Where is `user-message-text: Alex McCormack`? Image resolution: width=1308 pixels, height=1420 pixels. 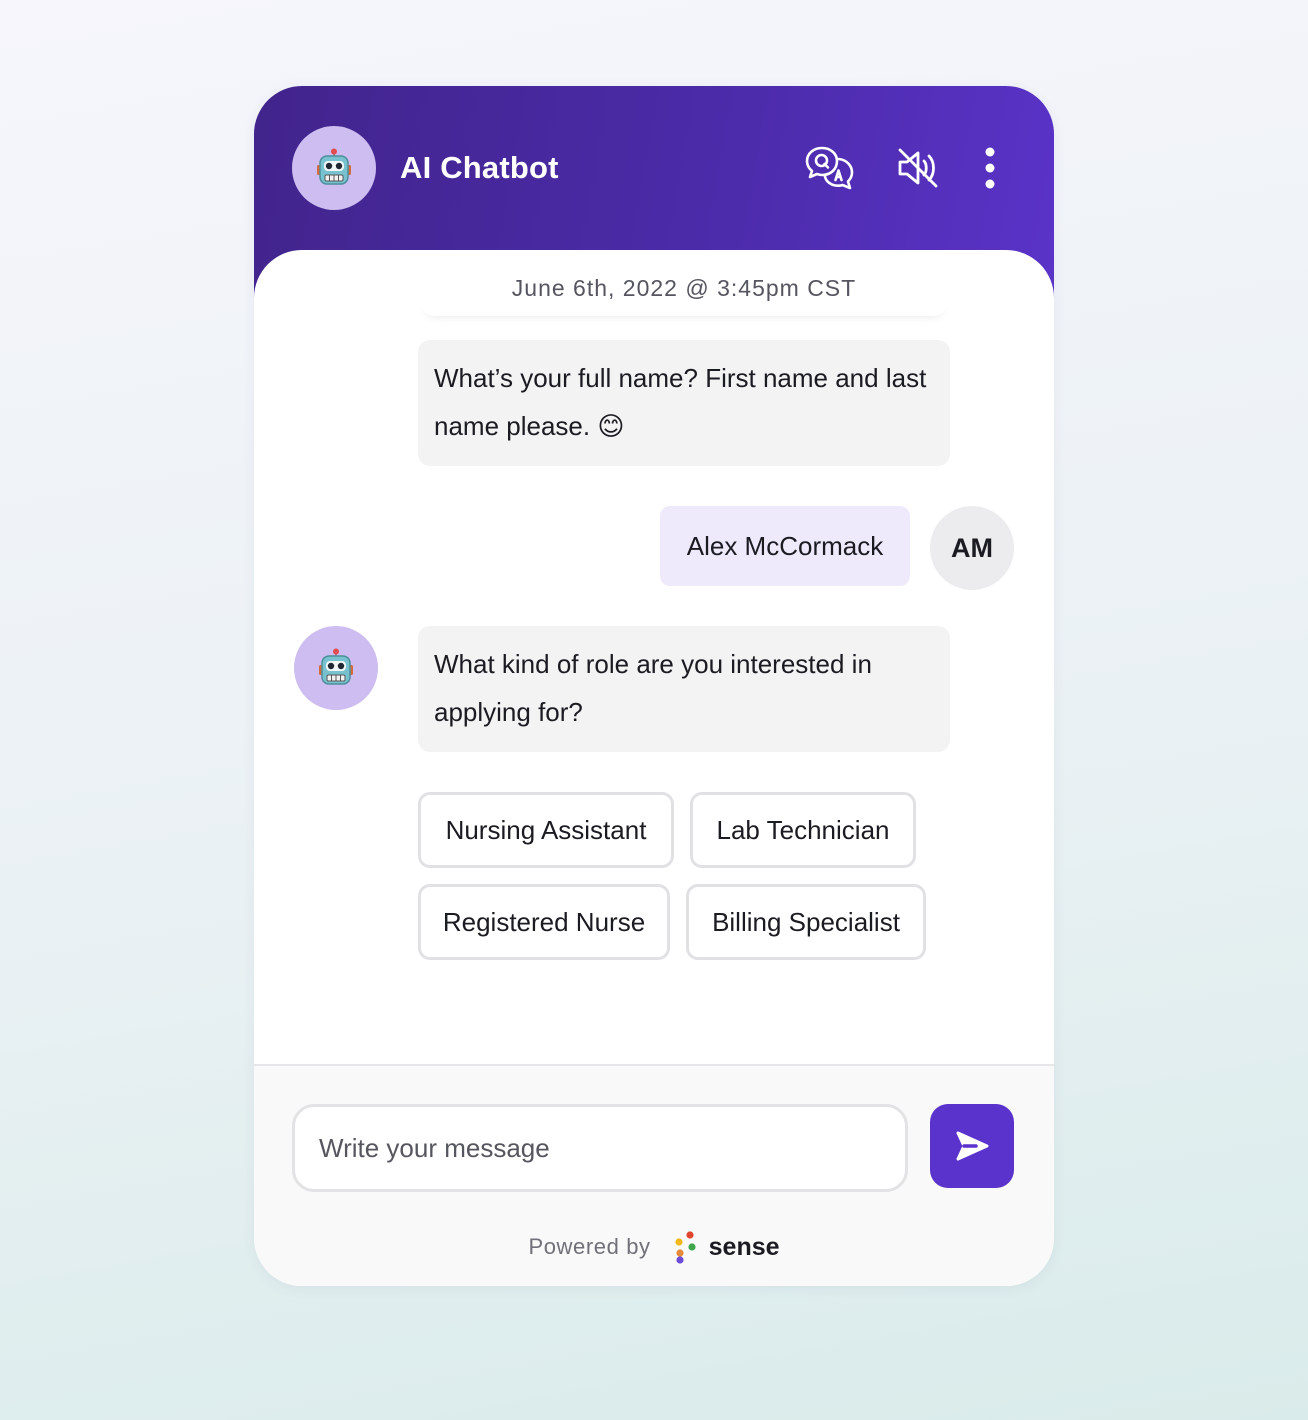 user-message-text: Alex McCormack is located at coordinates (785, 545).